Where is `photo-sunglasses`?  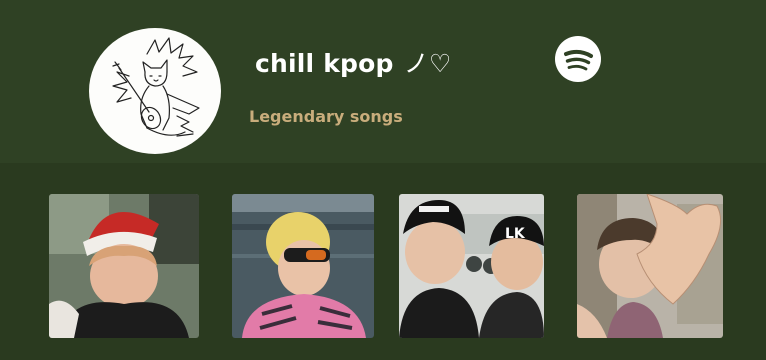 photo-sunglasses is located at coordinates (303, 266).